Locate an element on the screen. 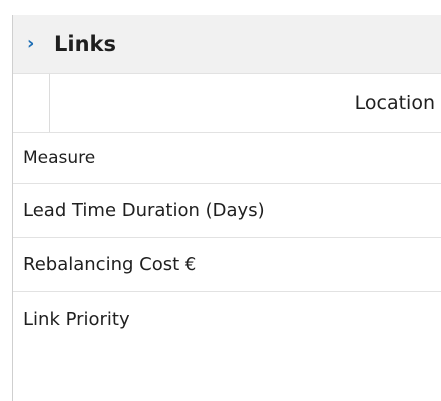 This screenshot has height=401, width=441. column-header-row: Location is located at coordinates (227, 103).